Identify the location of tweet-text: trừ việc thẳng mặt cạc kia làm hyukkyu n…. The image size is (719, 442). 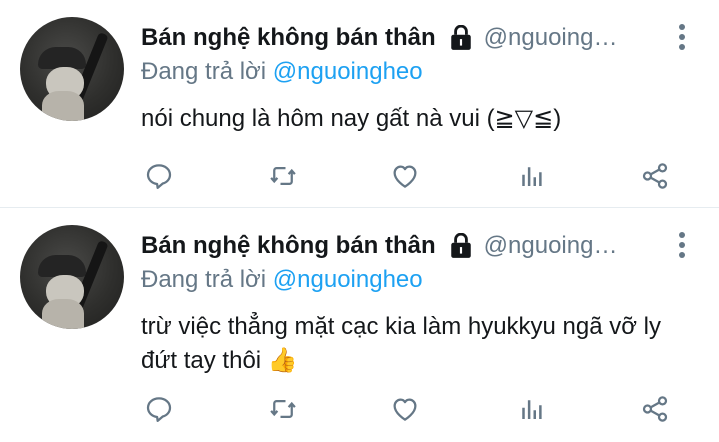
(401, 343).